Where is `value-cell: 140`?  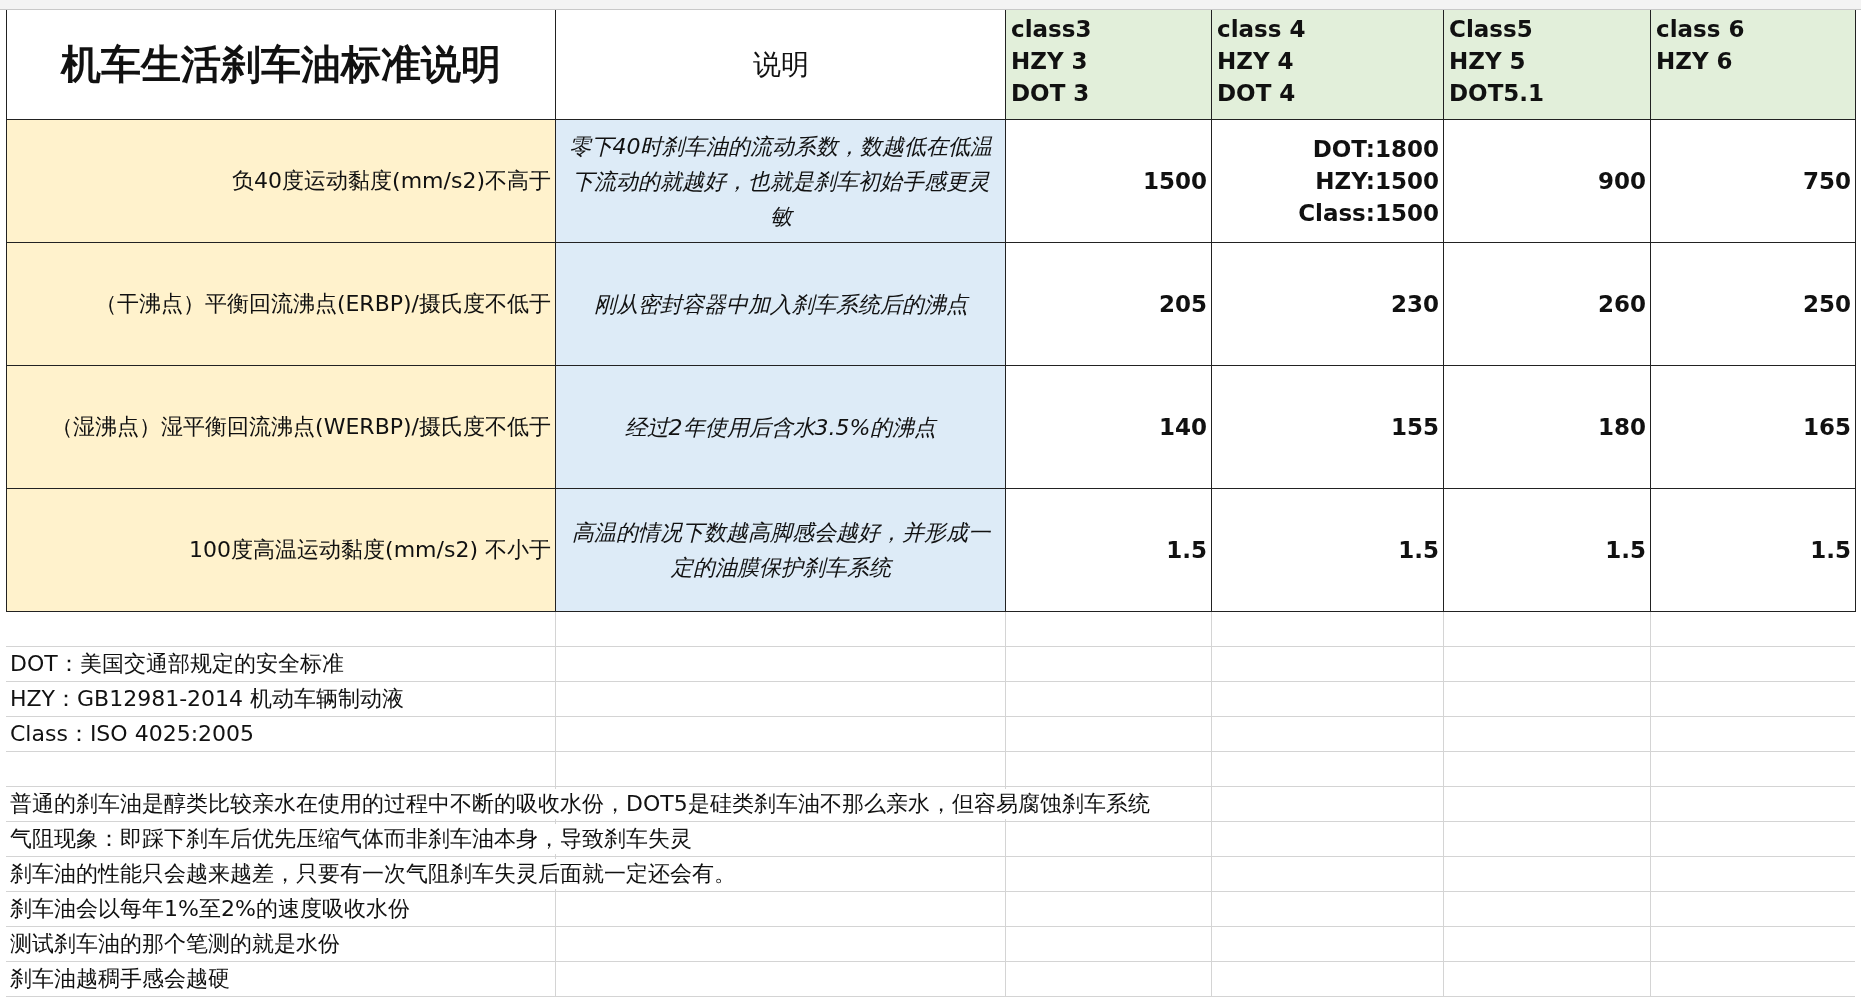
value-cell: 140 is located at coordinates (1109, 427).